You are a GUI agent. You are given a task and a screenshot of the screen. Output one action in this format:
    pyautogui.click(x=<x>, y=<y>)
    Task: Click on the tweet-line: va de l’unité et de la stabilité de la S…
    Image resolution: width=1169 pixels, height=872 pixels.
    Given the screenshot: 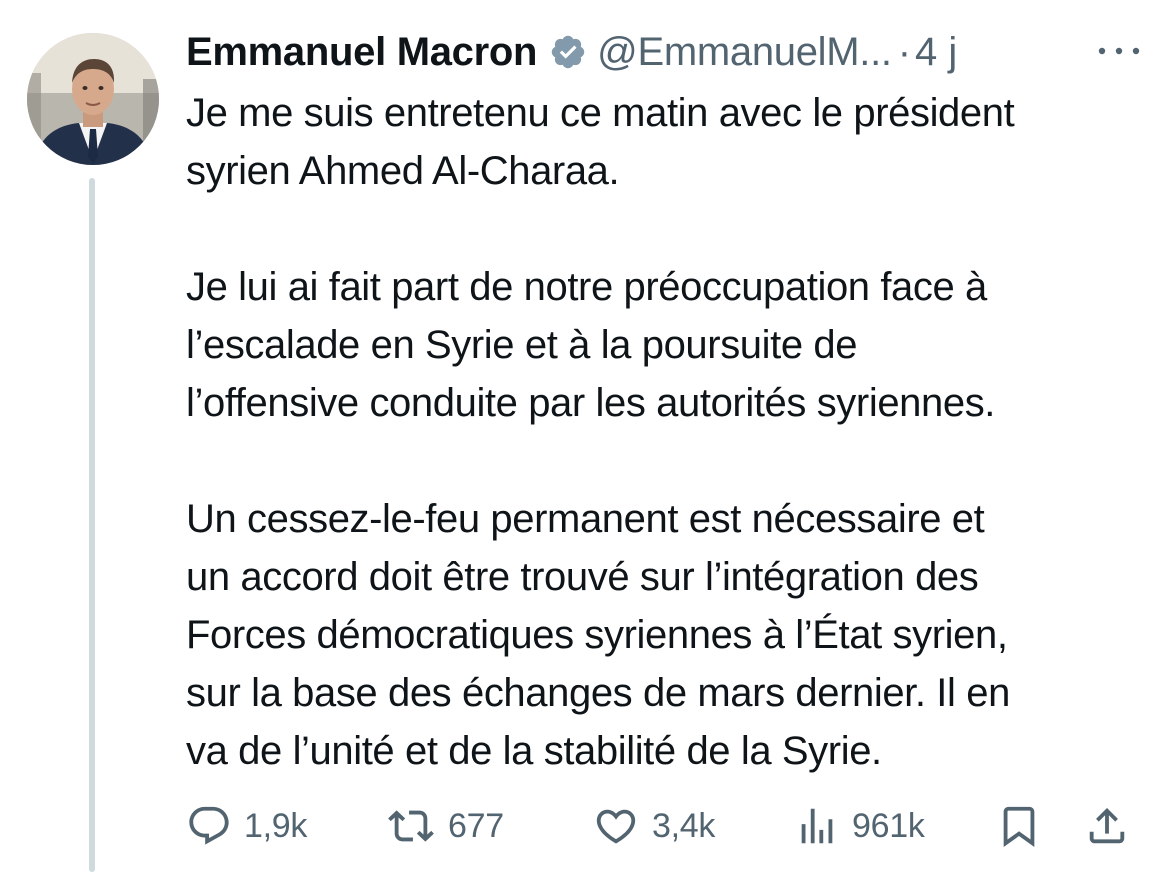 What is the action you would take?
    pyautogui.click(x=534, y=751)
    